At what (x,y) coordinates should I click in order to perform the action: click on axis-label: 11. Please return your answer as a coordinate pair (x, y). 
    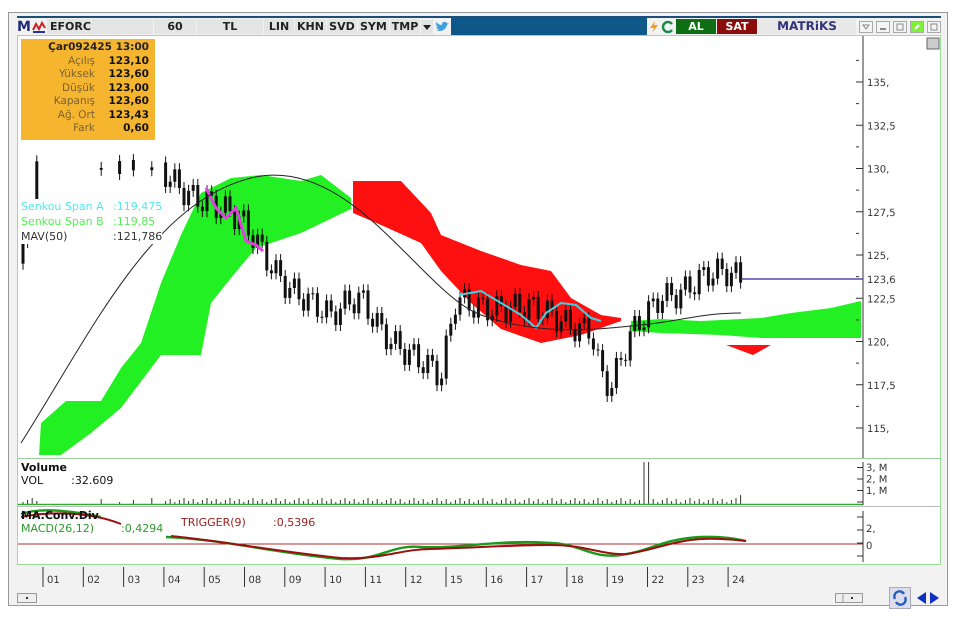
    Looking at the image, I should click on (375, 580).